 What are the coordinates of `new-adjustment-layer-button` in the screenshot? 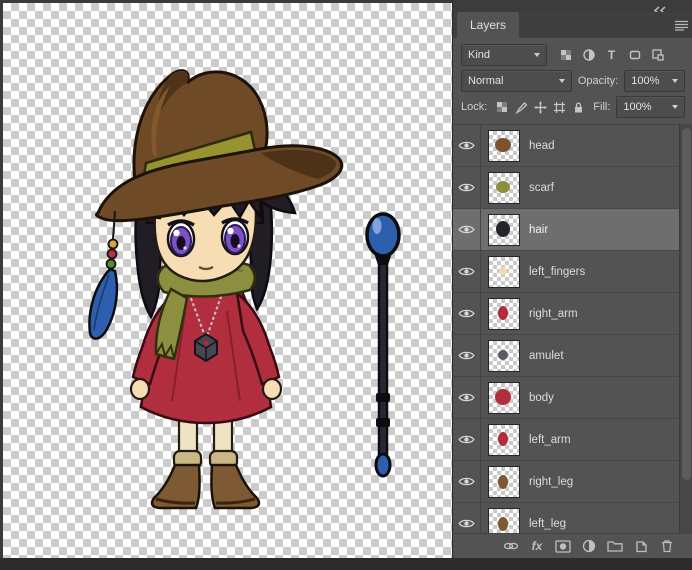 It's located at (589, 546).